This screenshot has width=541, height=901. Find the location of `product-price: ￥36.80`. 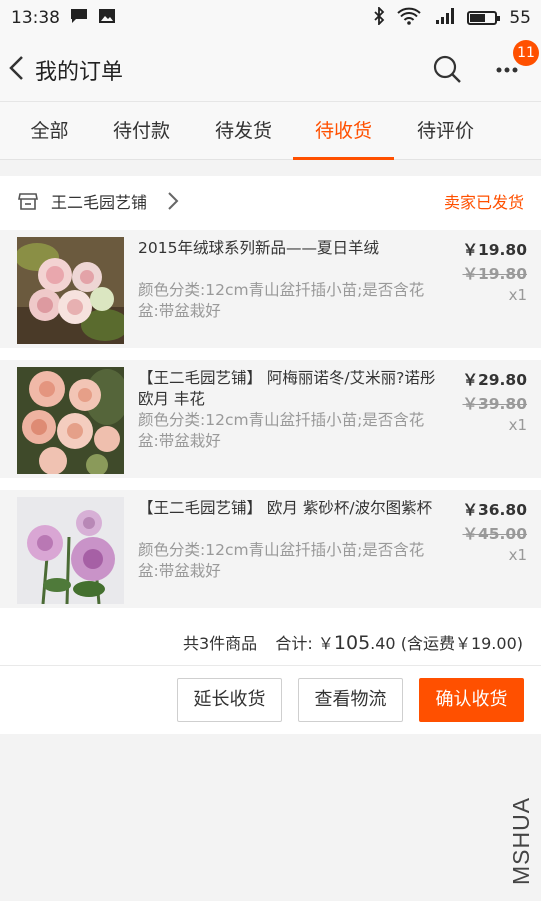

product-price: ￥36.80 is located at coordinates (494, 510).